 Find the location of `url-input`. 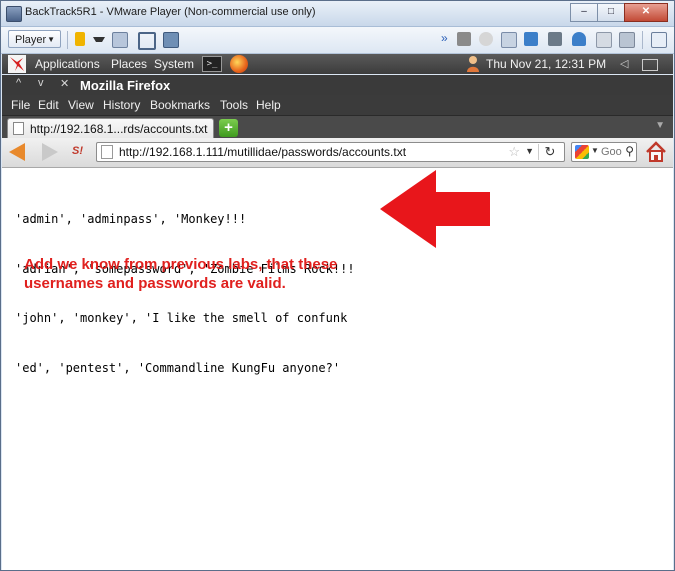

url-input is located at coordinates (314, 152).